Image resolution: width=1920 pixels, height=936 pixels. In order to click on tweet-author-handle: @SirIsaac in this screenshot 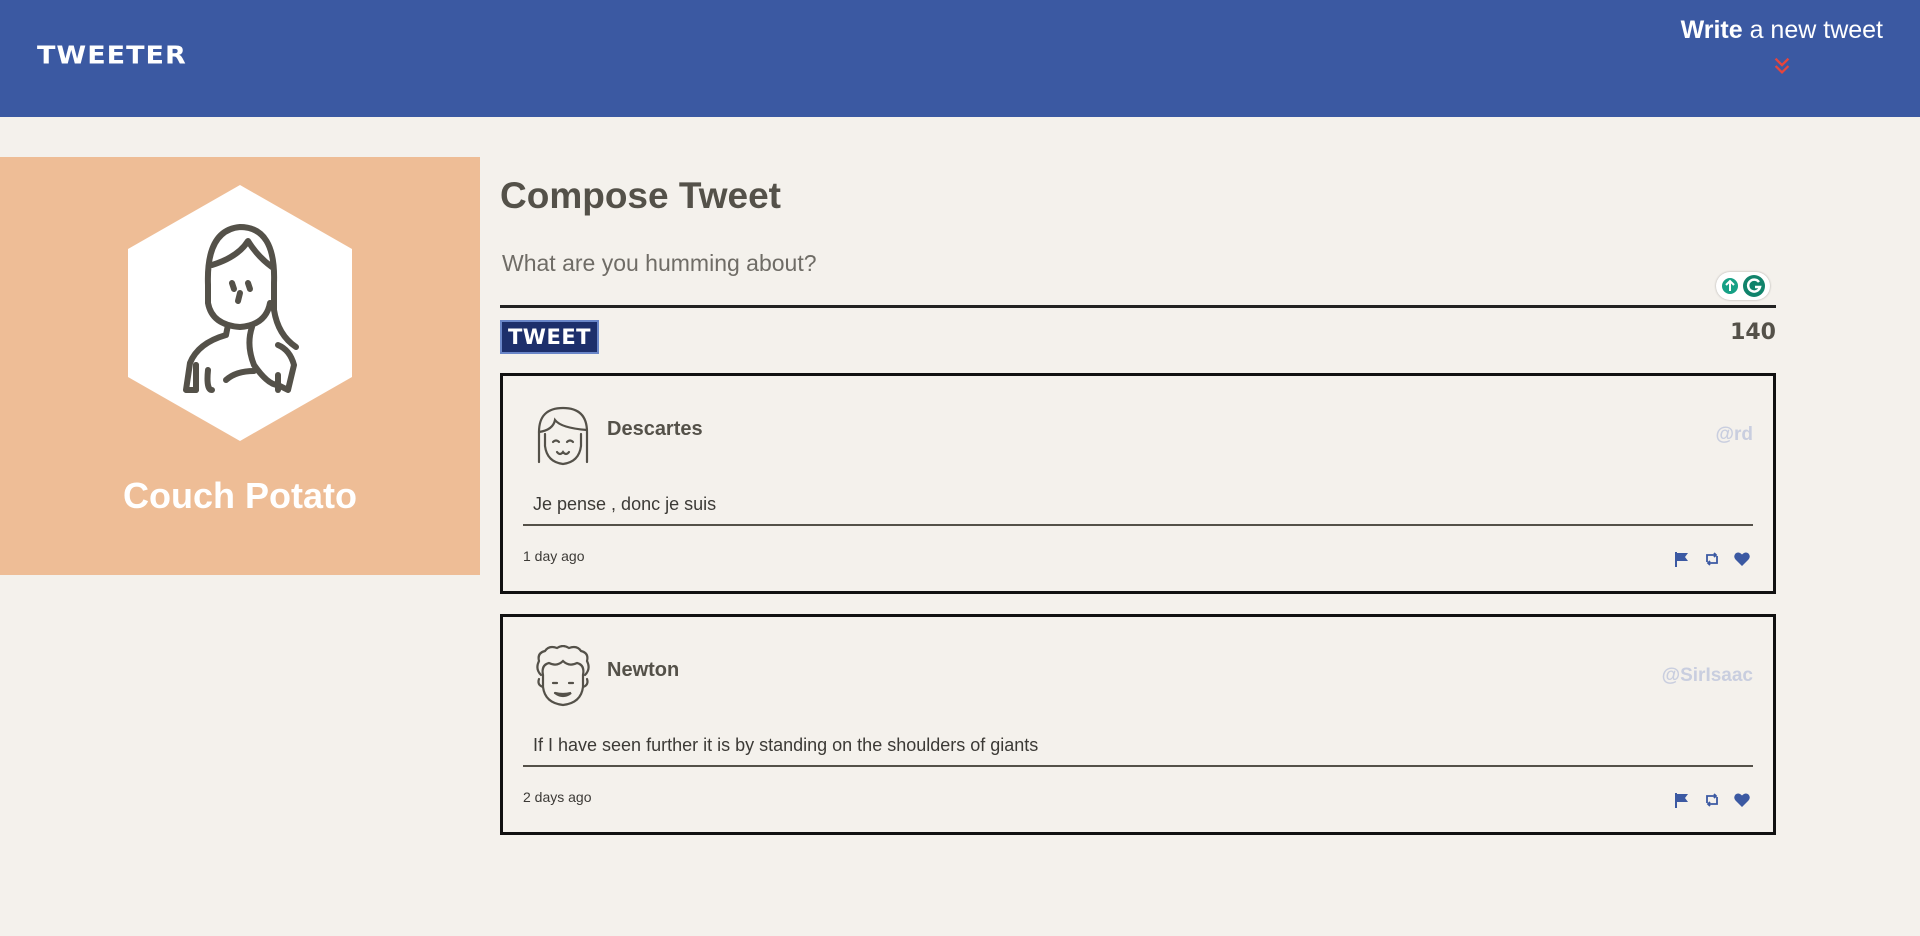, I will do `click(1707, 676)`.